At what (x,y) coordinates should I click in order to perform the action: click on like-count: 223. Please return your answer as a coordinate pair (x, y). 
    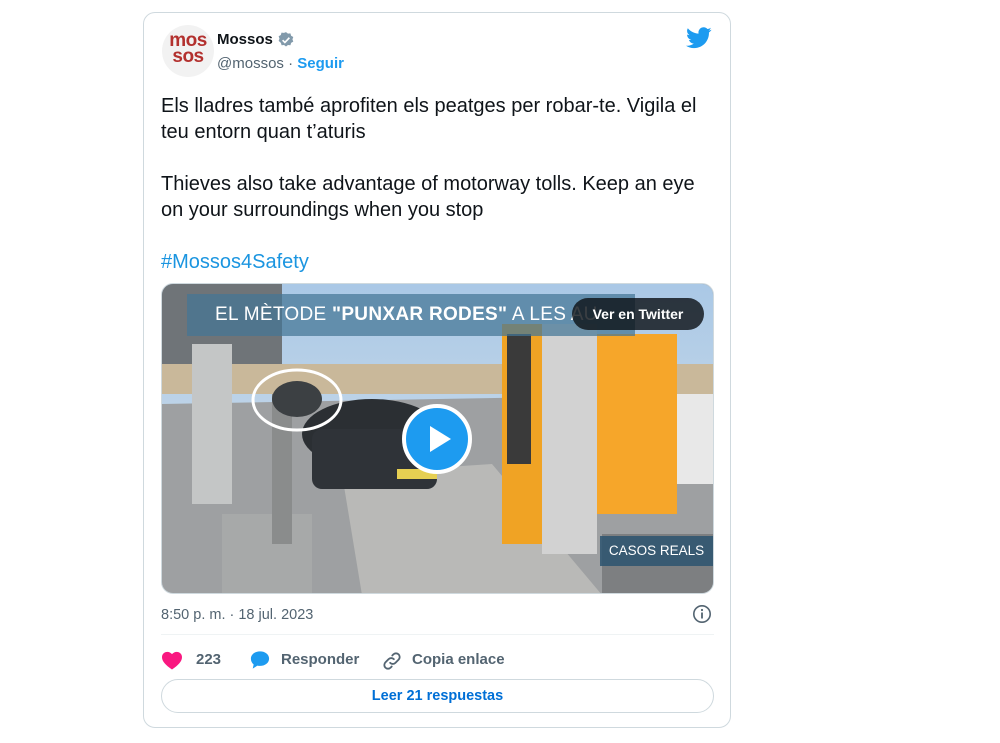
    Looking at the image, I should click on (209, 659).